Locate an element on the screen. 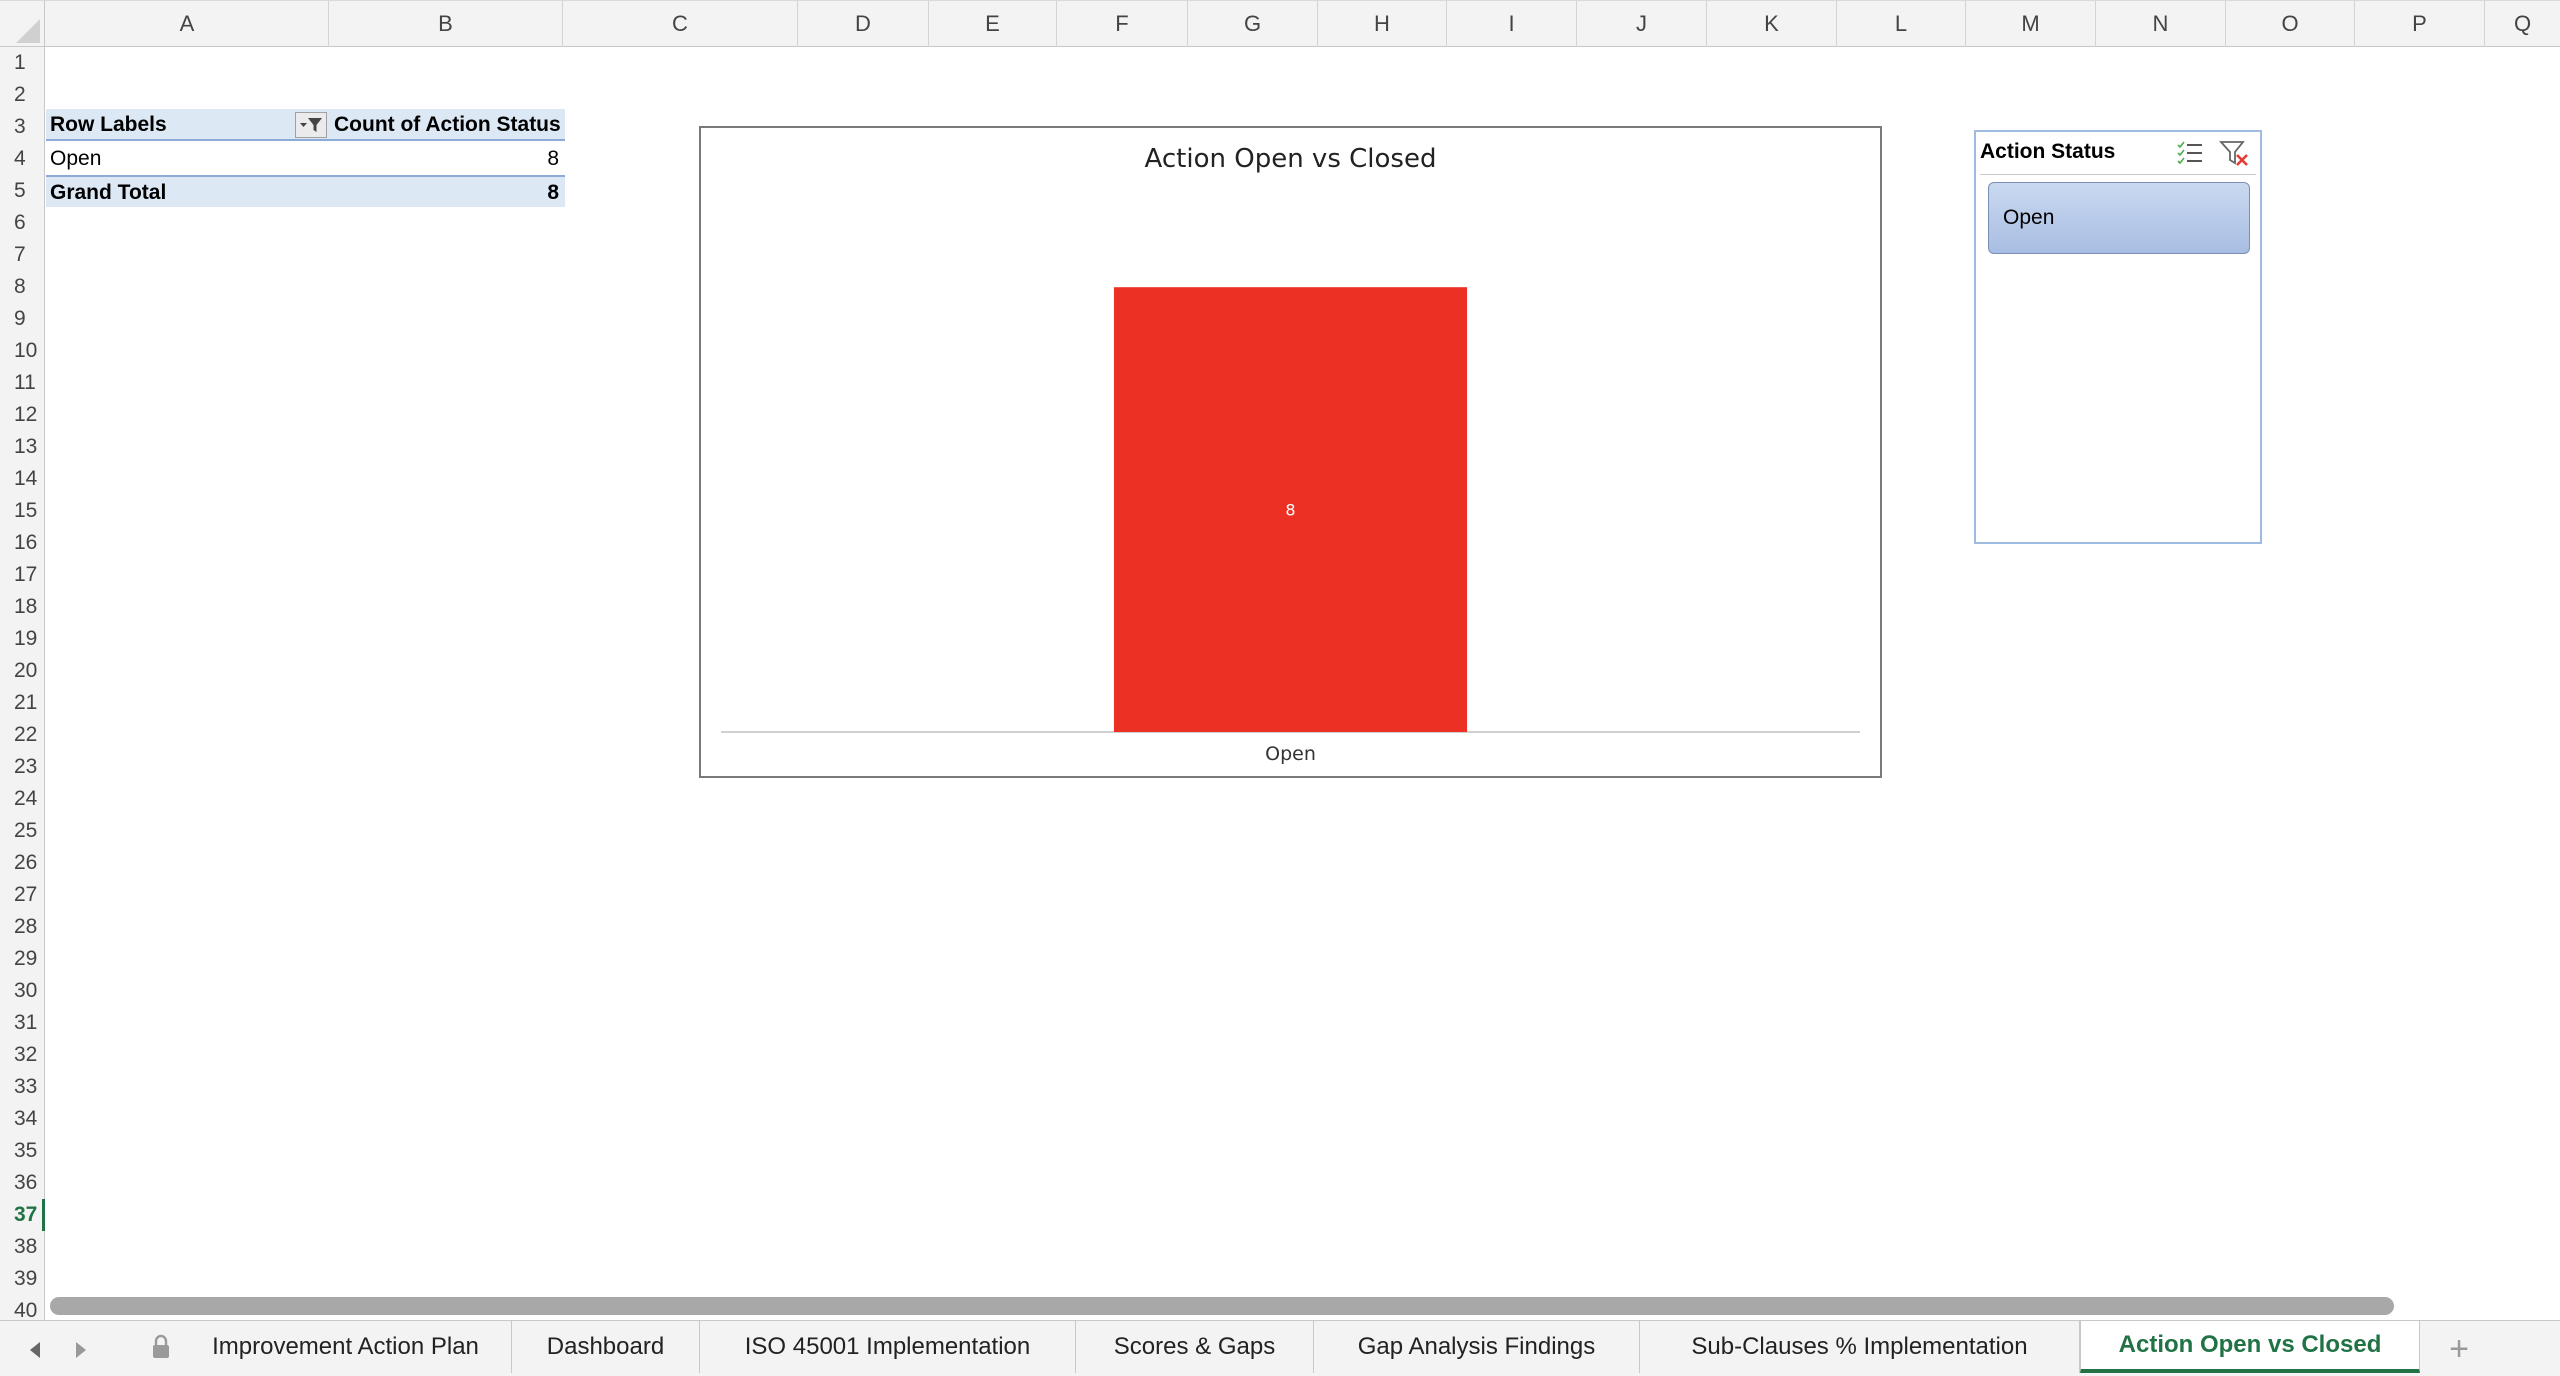 The width and height of the screenshot is (2560, 1376). column-header-B: B is located at coordinates (446, 24).